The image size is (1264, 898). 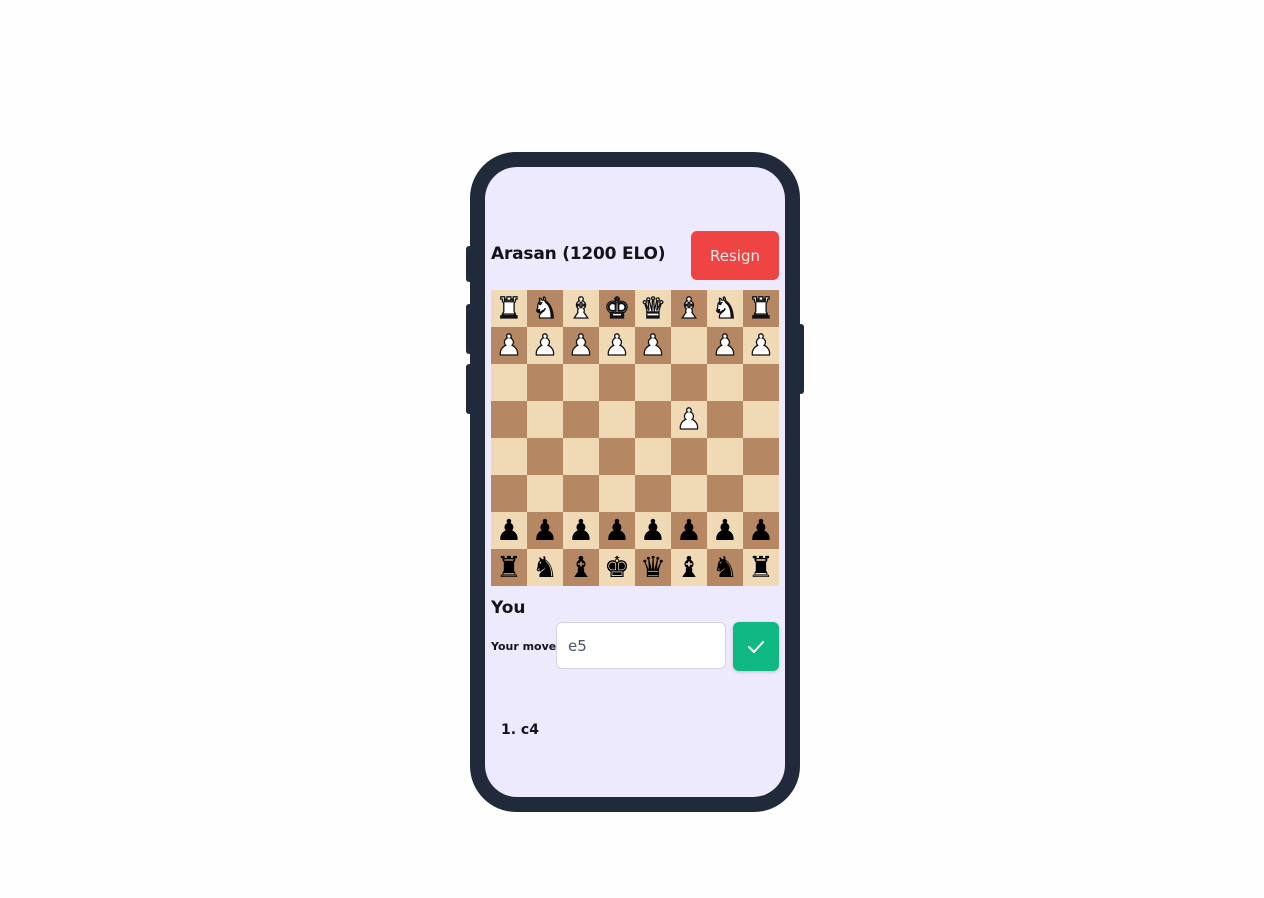 I want to click on board-square-d2: ♟, so click(x=653, y=345).